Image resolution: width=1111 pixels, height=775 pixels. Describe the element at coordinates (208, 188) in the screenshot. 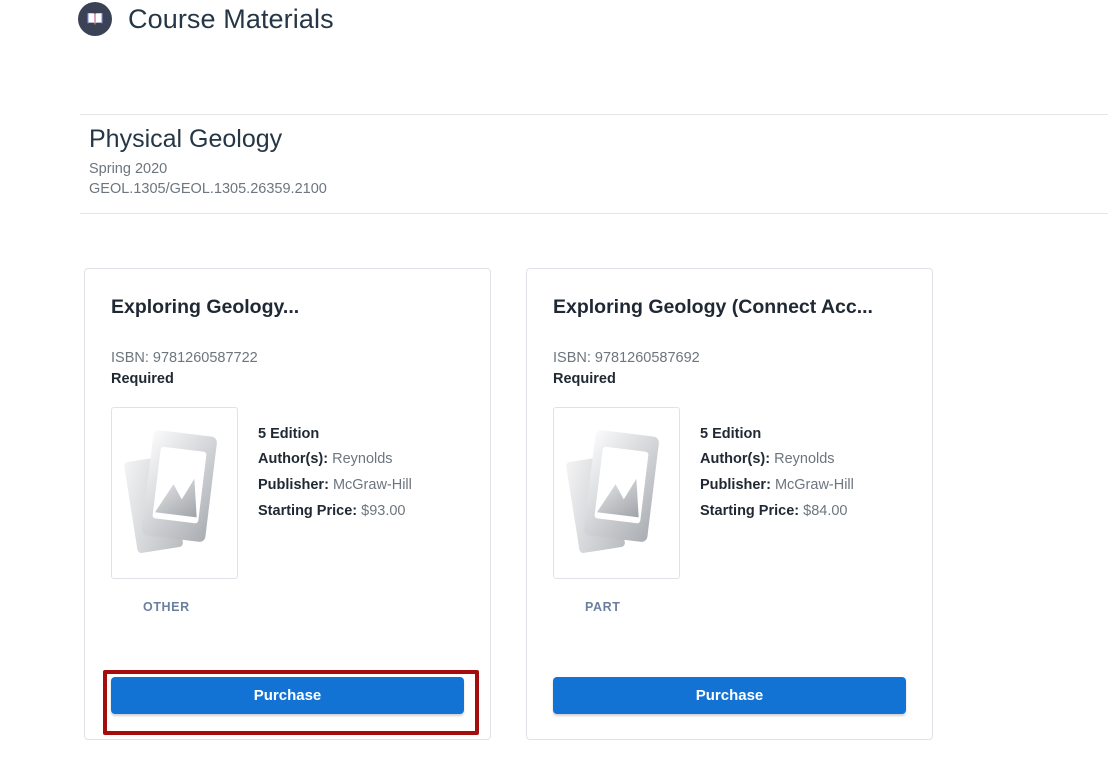

I see `course-code: GEOL.1305/GEOL.1305.26359.2100` at that location.